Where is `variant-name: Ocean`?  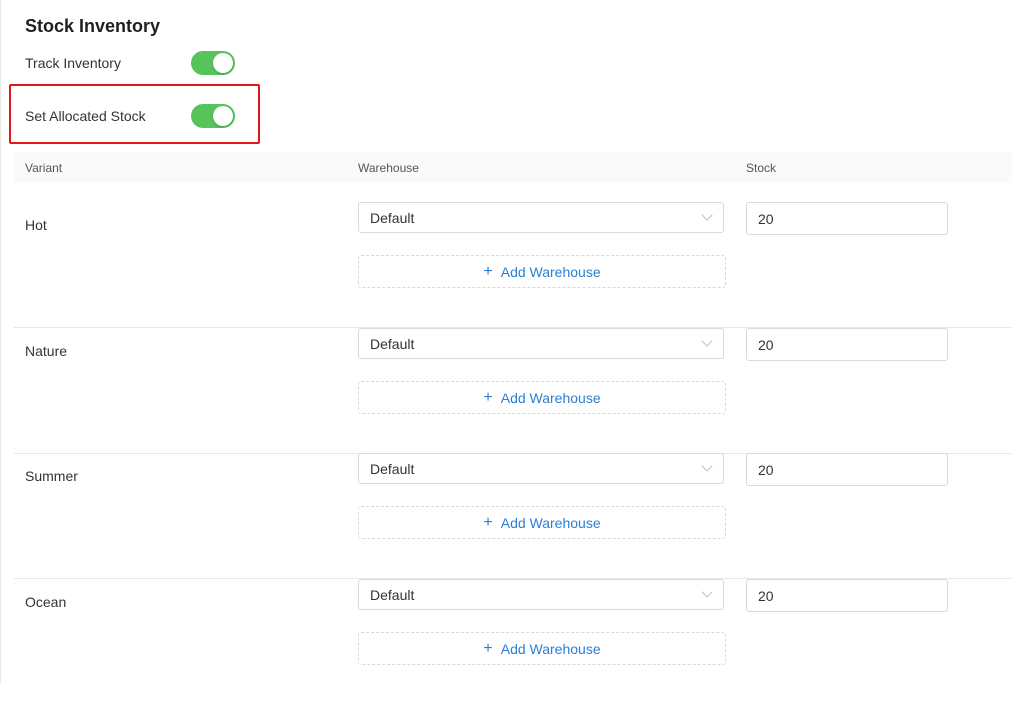
variant-name: Ocean is located at coordinates (46, 602).